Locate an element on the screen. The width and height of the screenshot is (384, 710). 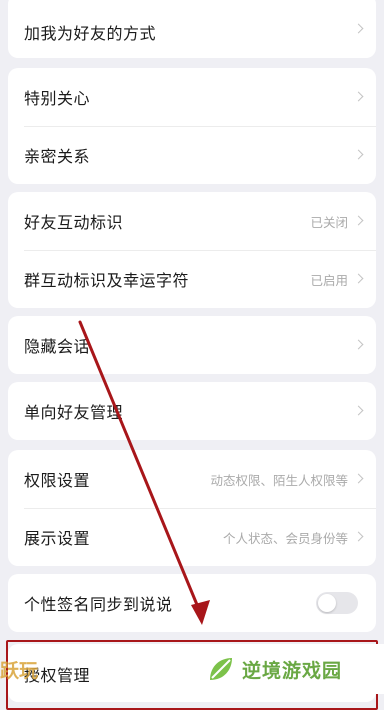
leaf-logo-icon is located at coordinates (221, 669).